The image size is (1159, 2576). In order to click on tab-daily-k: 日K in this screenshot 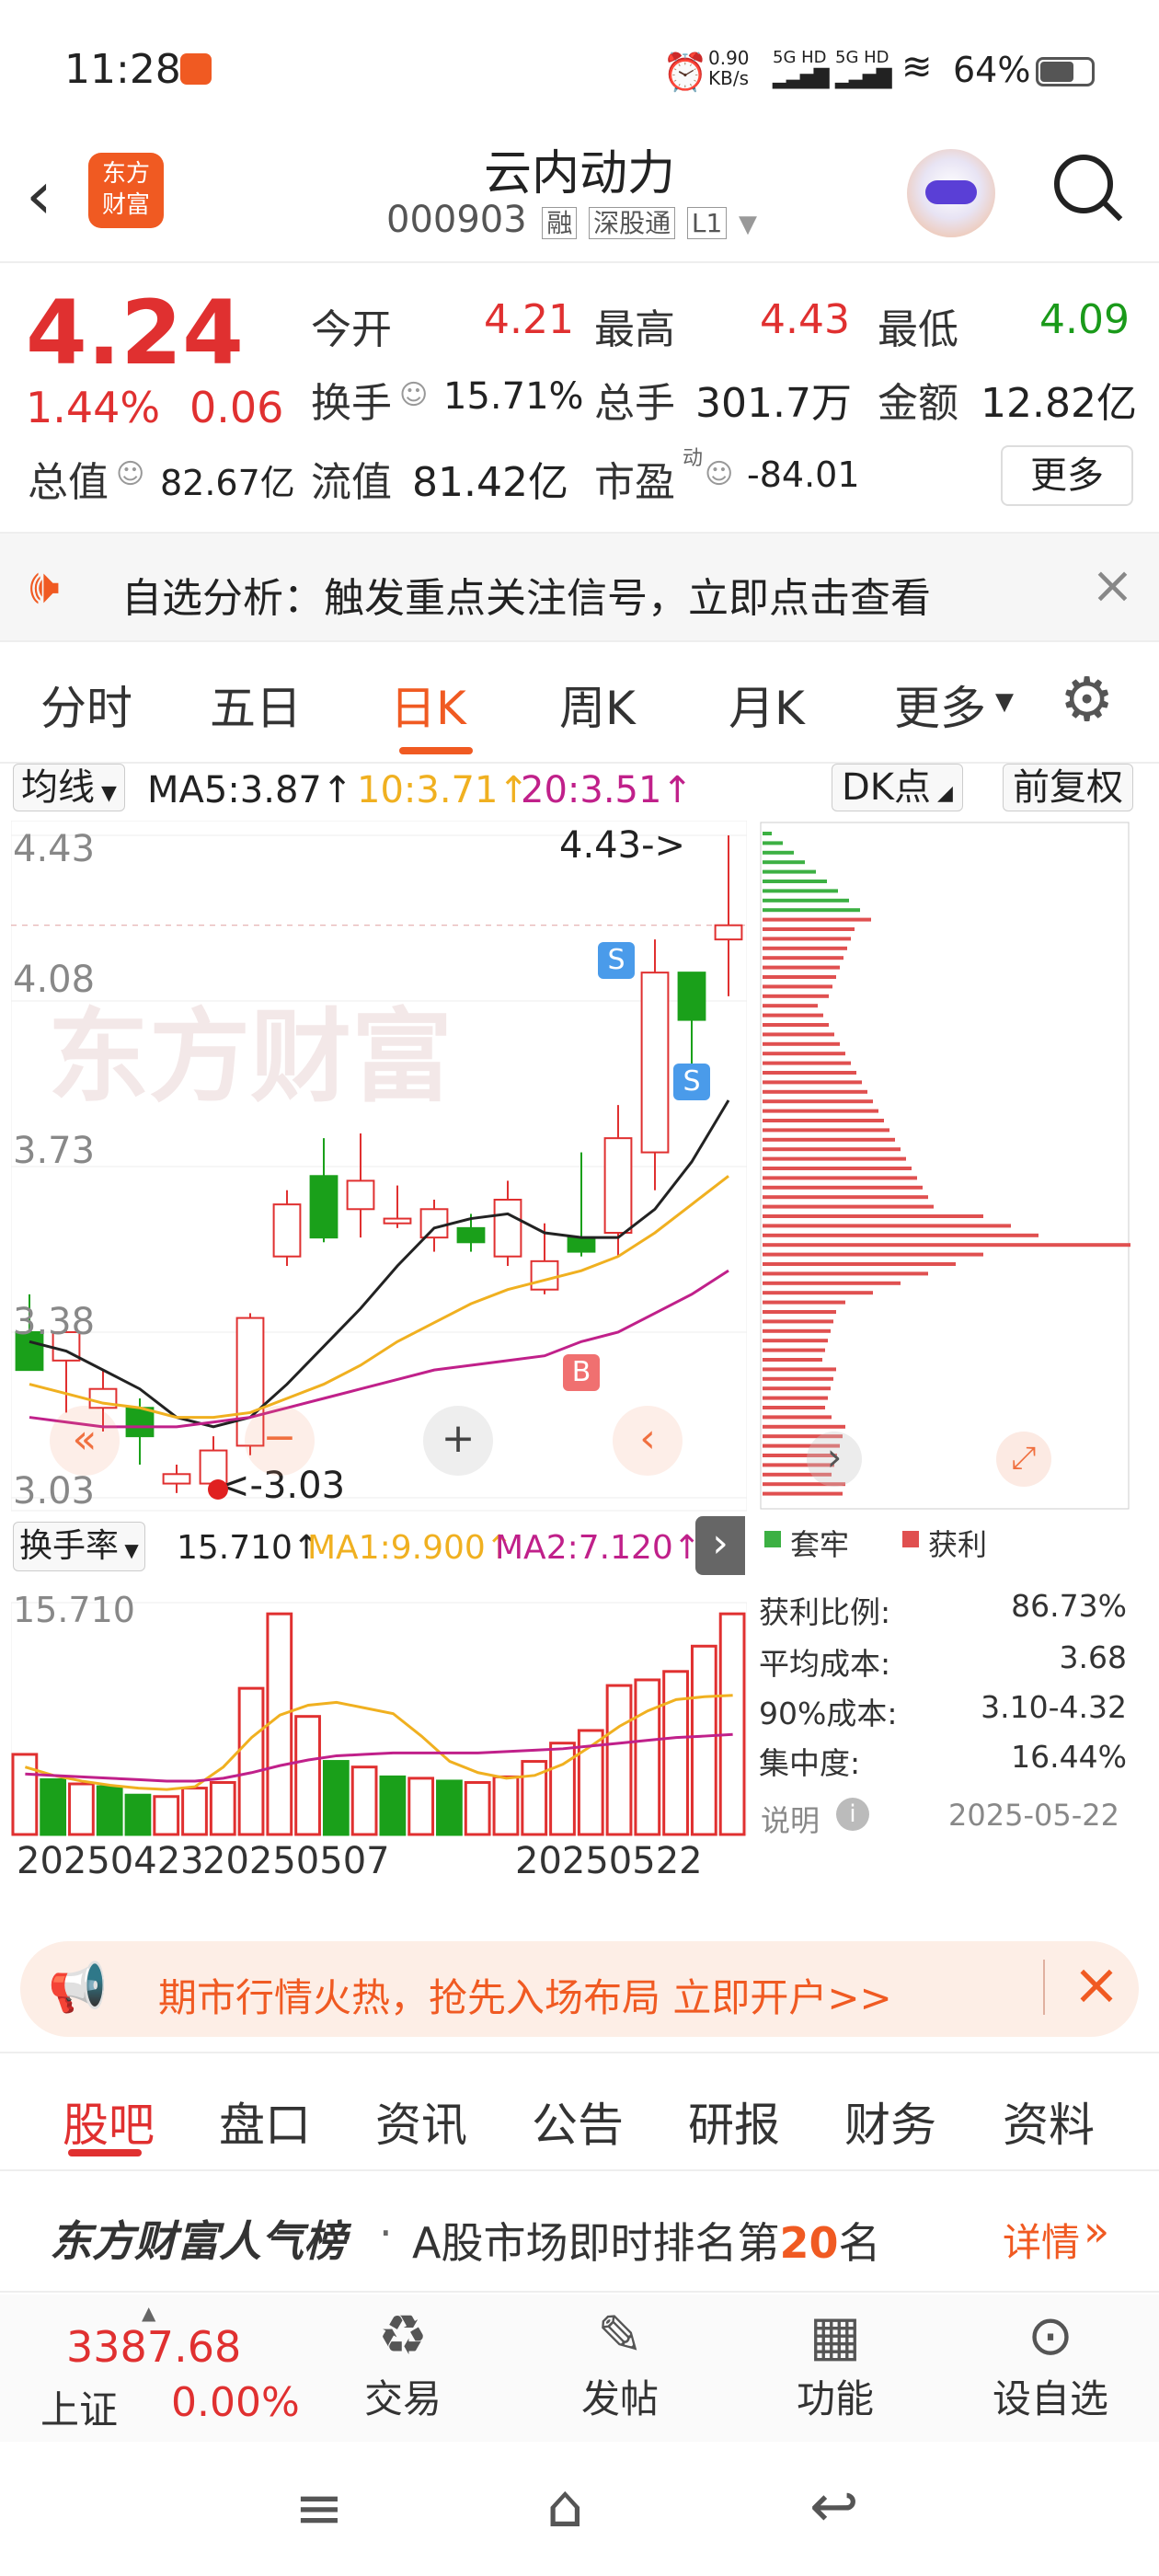, I will do `click(428, 705)`.